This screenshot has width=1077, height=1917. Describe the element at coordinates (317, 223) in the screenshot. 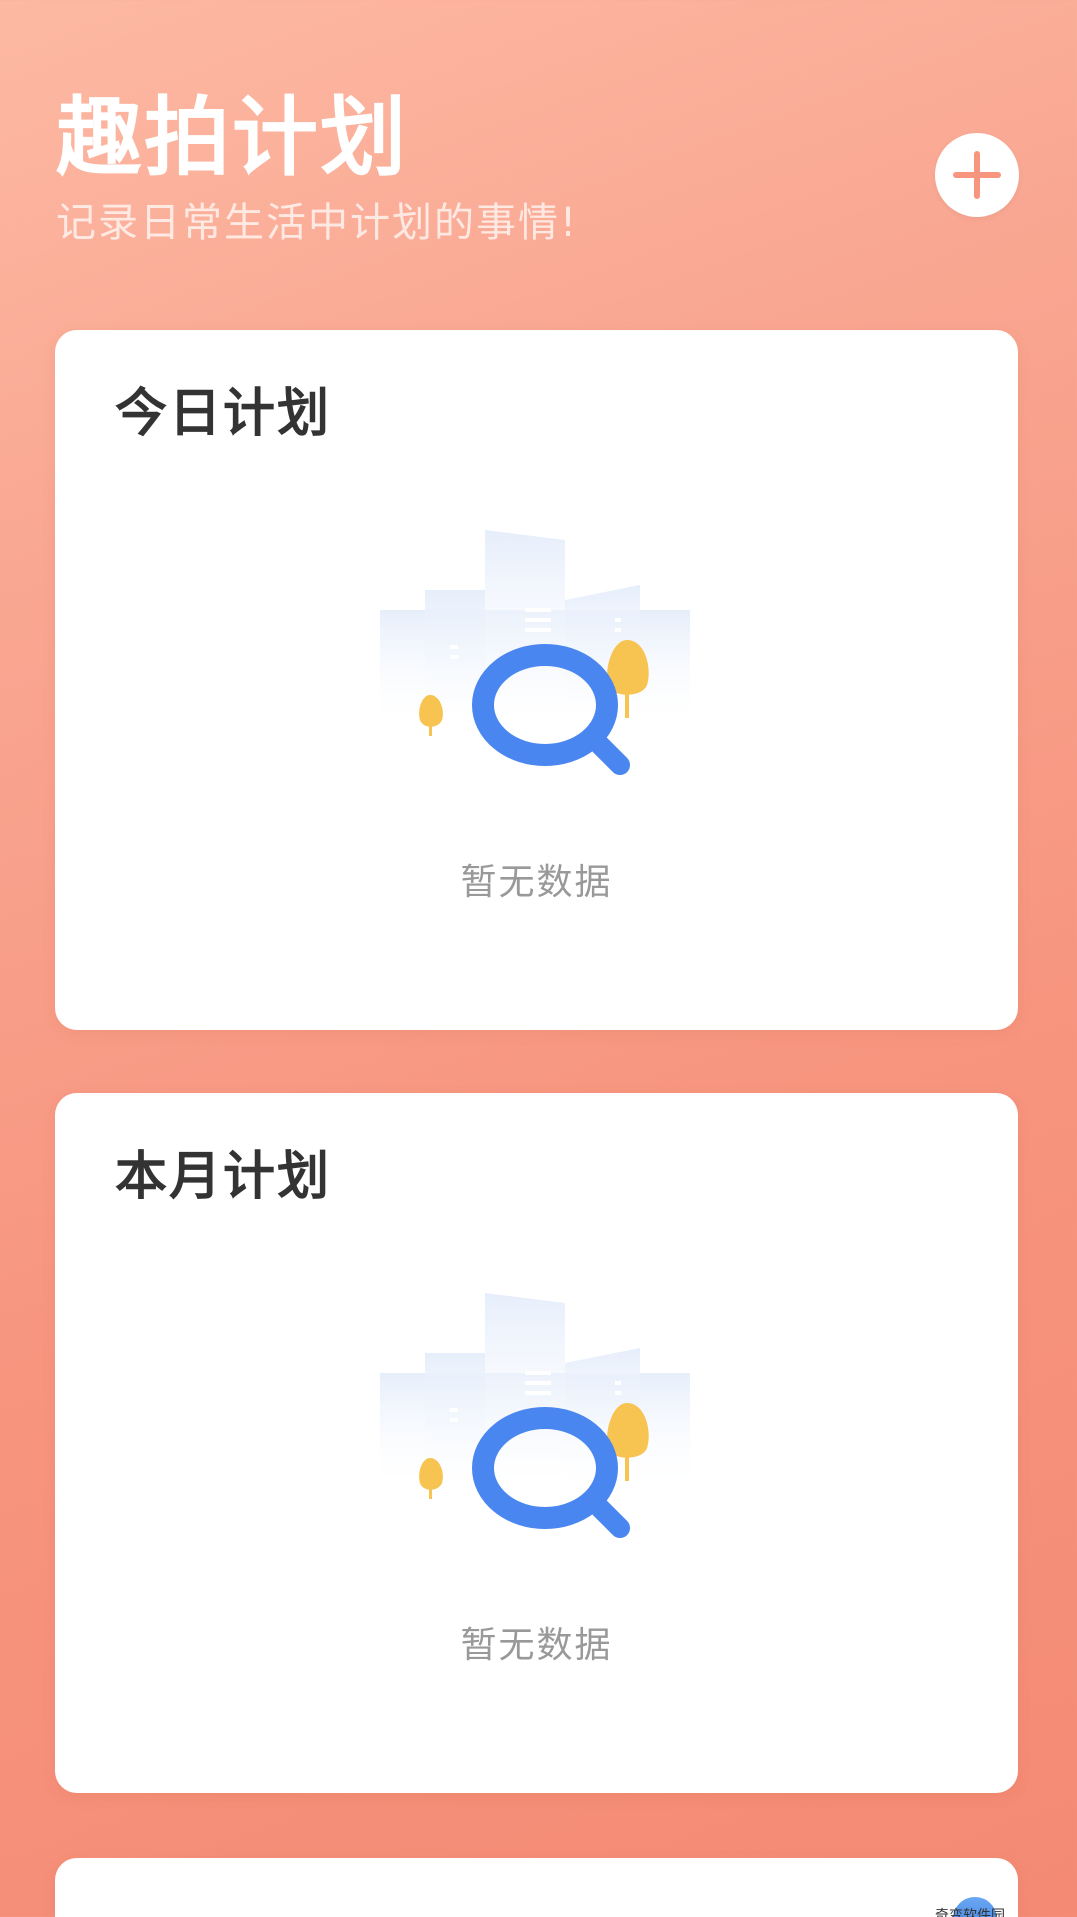

I see `app-subtitle: 记录日常生活中计划的事情!` at that location.